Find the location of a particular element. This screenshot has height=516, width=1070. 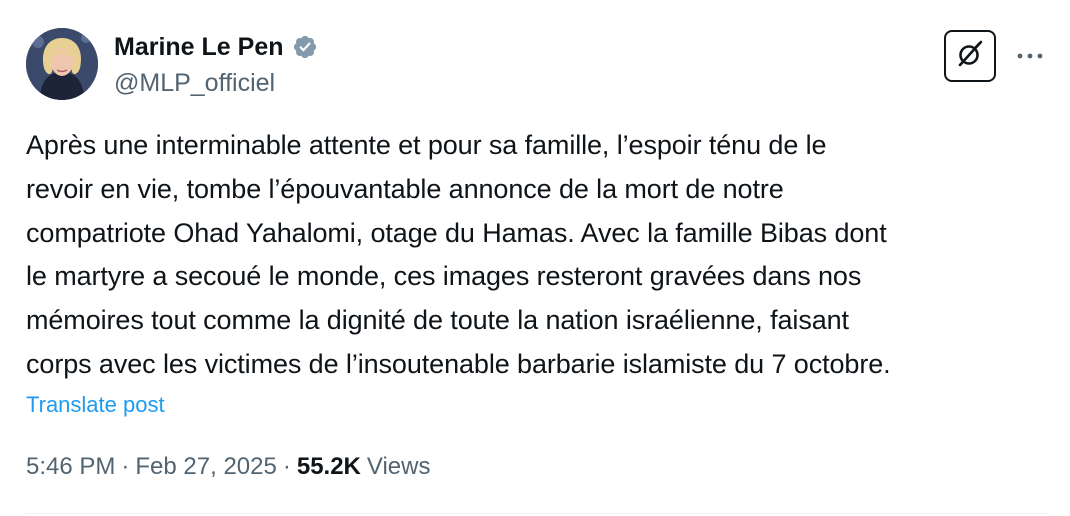

author-name-row: Marine Le Pen is located at coordinates (216, 47).